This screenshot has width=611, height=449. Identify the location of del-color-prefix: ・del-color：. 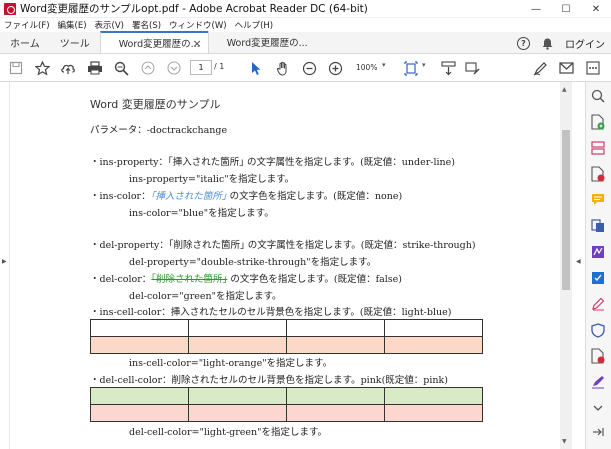
(121, 279).